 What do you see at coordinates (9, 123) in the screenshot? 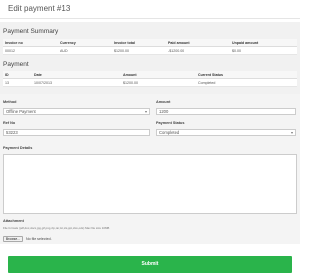
I see `ref-no-label: Ref No` at bounding box center [9, 123].